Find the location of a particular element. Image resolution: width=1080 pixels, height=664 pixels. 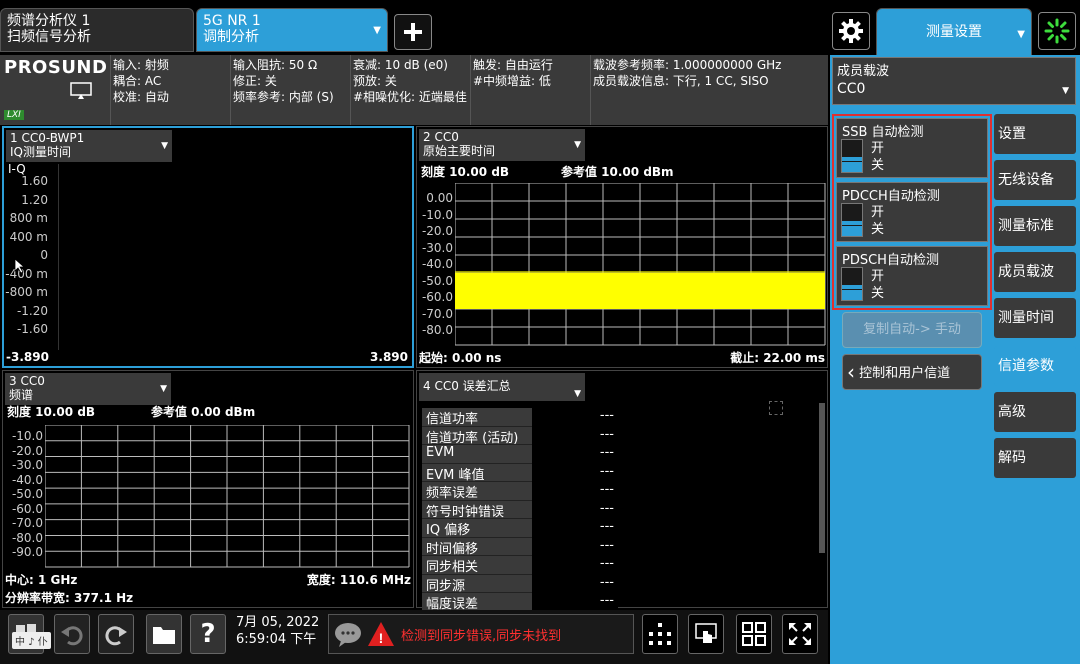

table-row: IQ 偏移 --- is located at coordinates (520, 528).